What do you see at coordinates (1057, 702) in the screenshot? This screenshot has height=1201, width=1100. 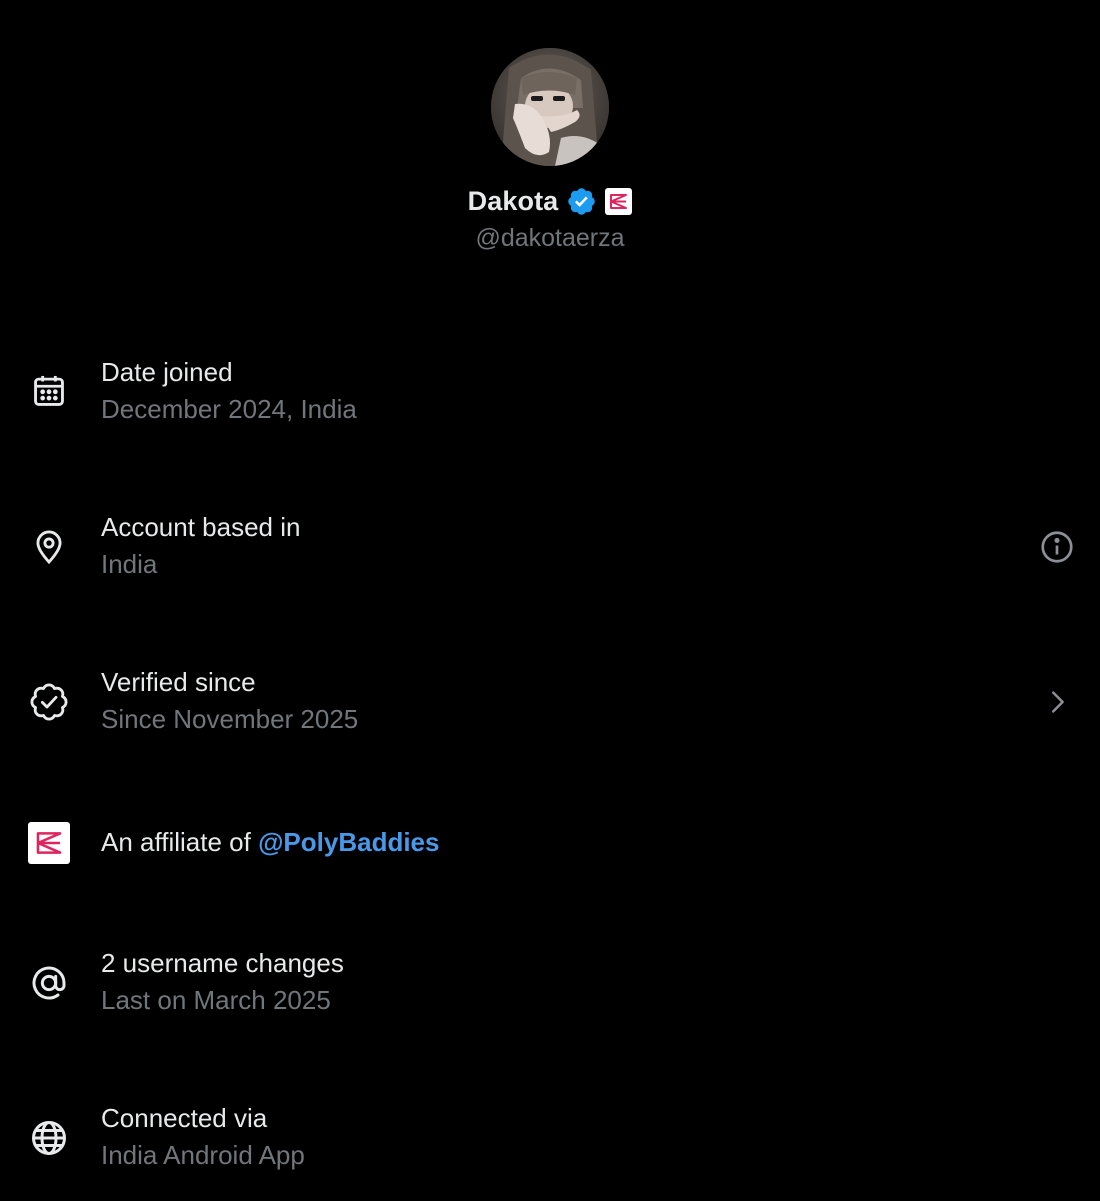 I see `chevron-right-icon` at bounding box center [1057, 702].